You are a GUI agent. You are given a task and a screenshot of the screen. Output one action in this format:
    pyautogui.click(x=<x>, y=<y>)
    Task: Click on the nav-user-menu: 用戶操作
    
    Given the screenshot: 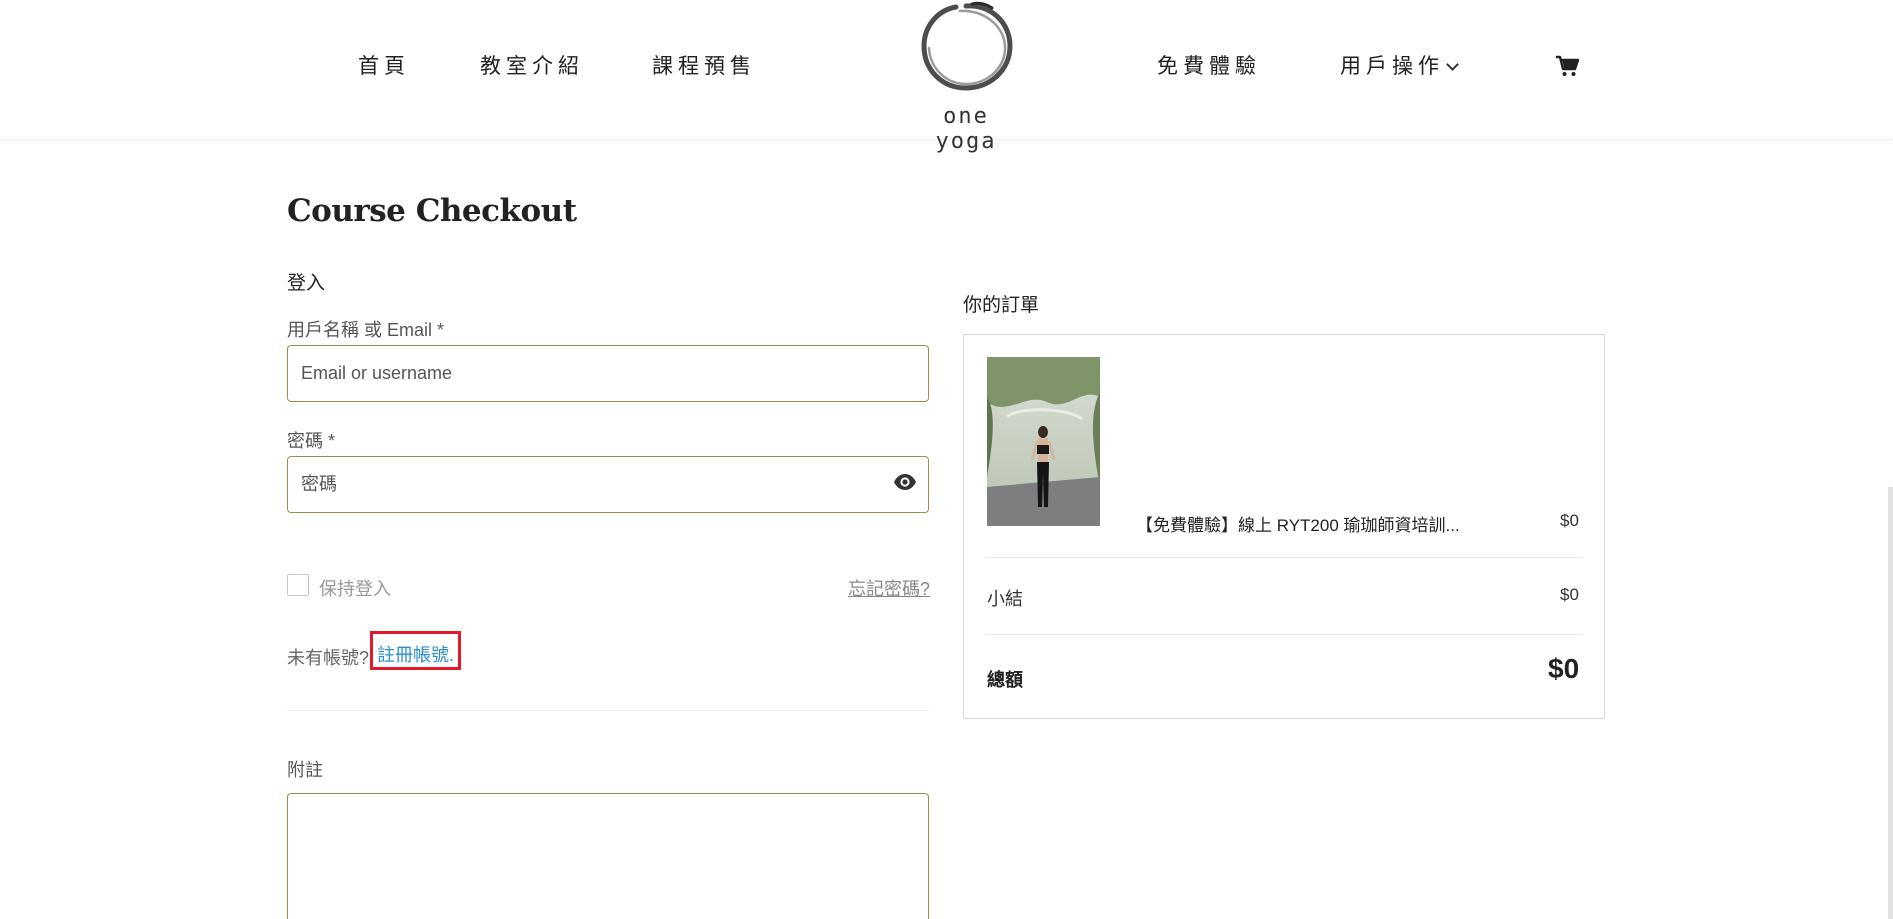 What is the action you would take?
    pyautogui.click(x=1399, y=65)
    